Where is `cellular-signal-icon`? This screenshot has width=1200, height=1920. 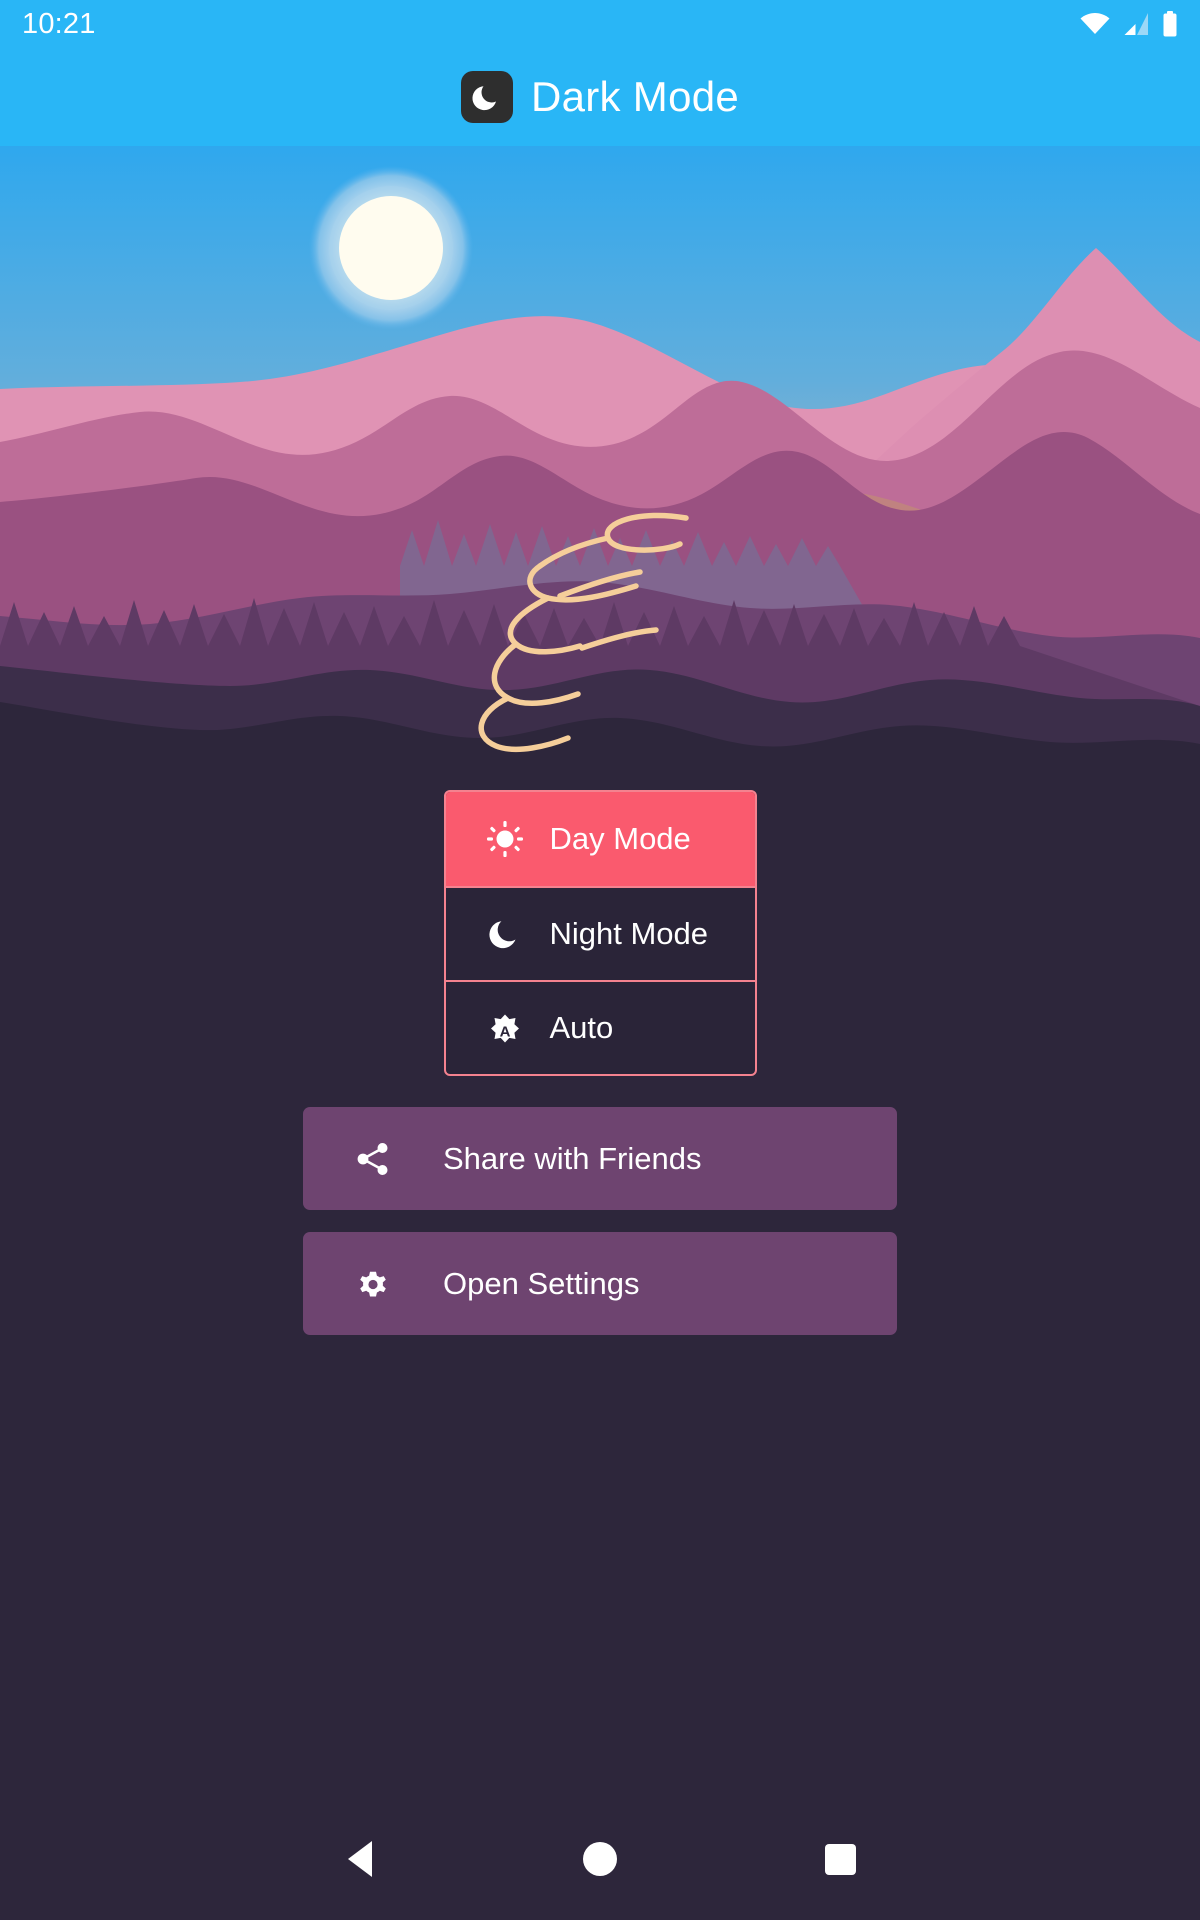 cellular-signal-icon is located at coordinates (1136, 24).